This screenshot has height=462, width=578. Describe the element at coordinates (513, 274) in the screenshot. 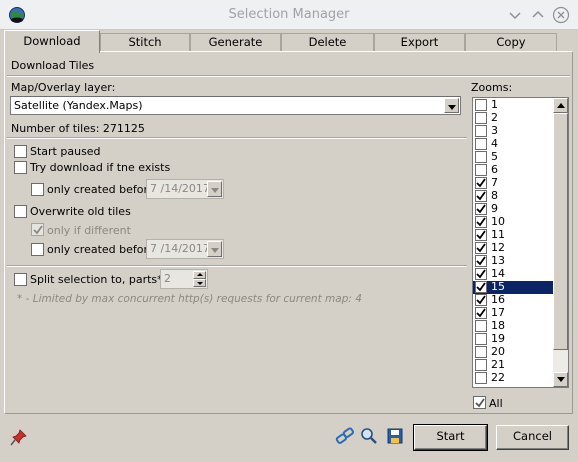

I see `zoom-item-14: 14` at that location.